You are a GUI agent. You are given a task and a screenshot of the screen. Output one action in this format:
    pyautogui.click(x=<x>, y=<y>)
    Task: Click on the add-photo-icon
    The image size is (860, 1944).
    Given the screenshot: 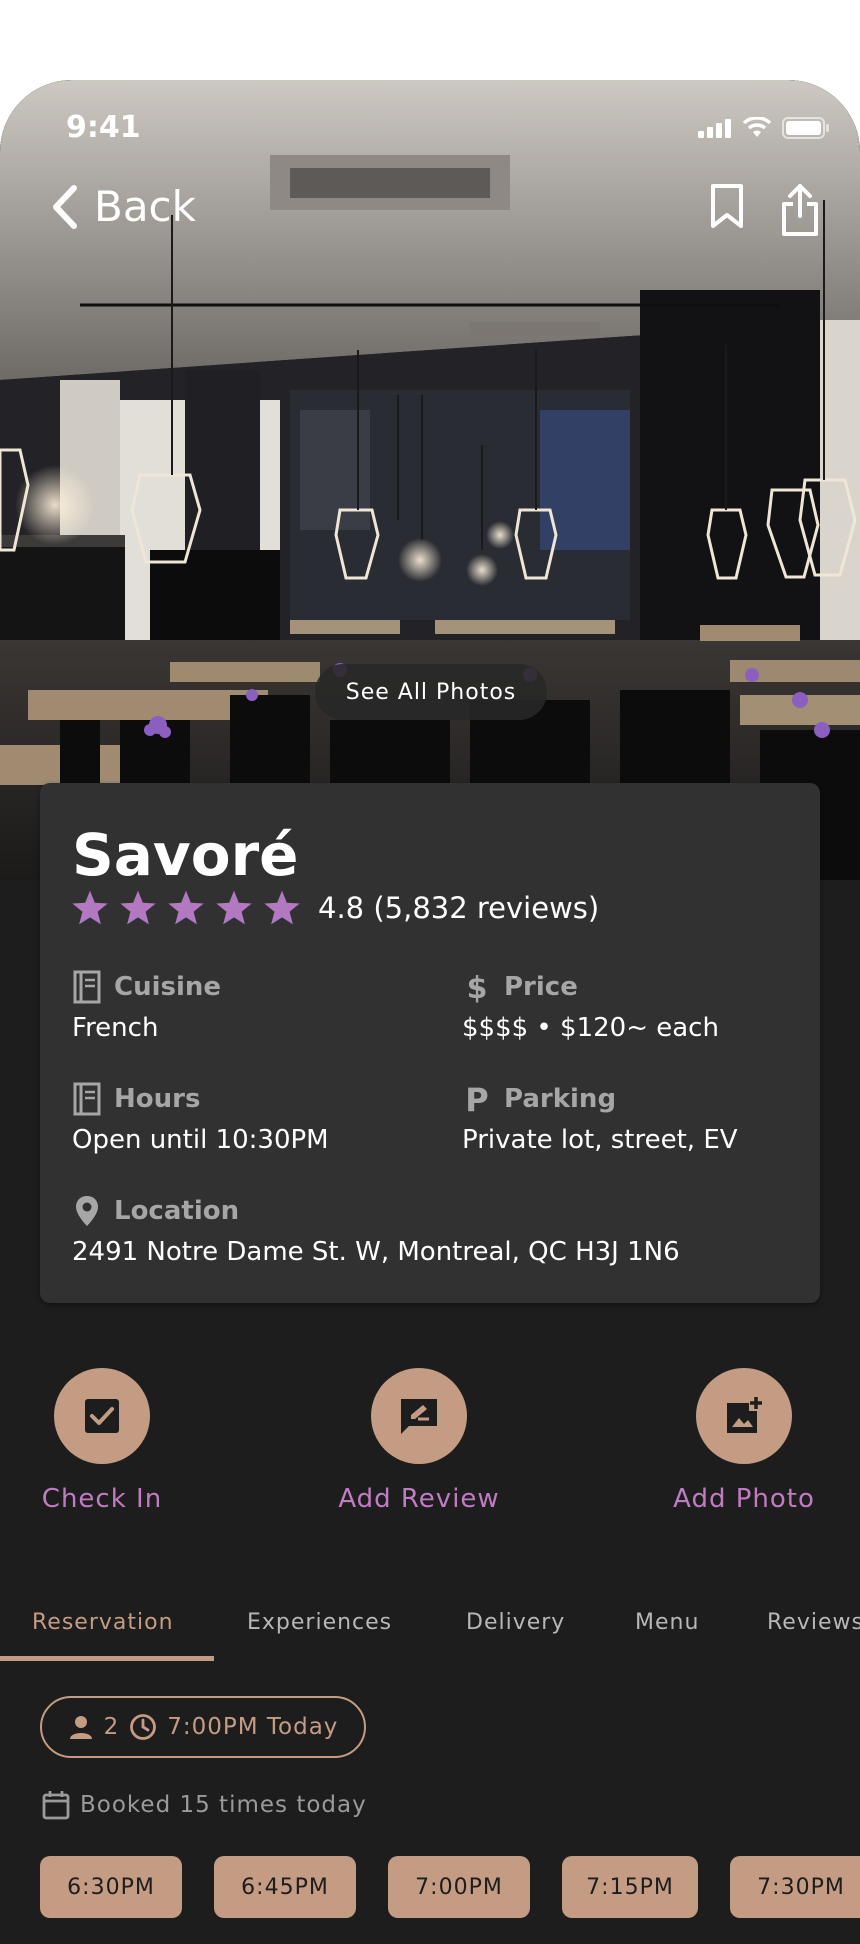 What is the action you would take?
    pyautogui.click(x=744, y=1415)
    